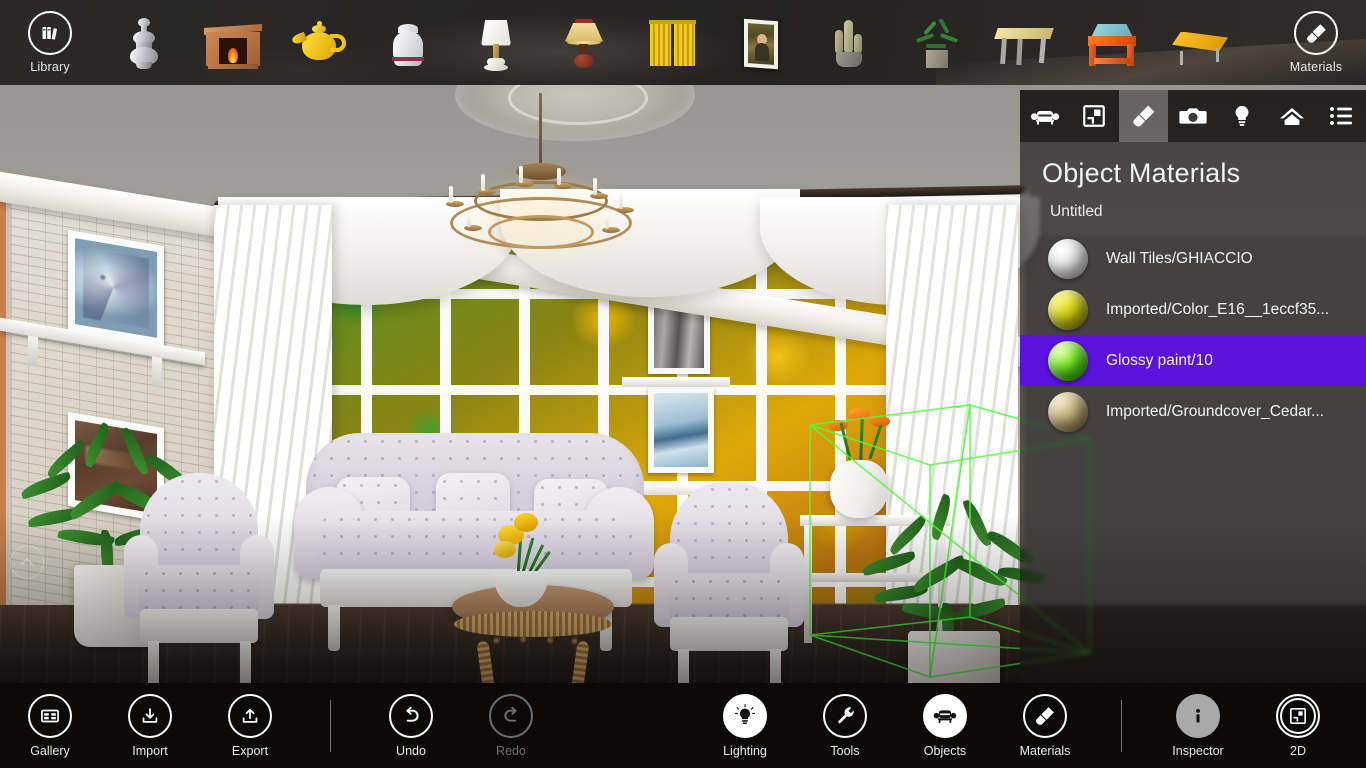 This screenshot has height=768, width=1366. Describe the element at coordinates (1242, 116) in the screenshot. I see `tab-lighting` at that location.